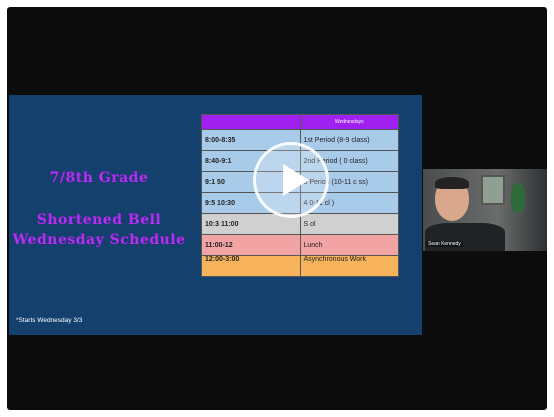 The height and width of the screenshot is (417, 554). What do you see at coordinates (349, 245) in the screenshot?
I see `row-activity: Lunch` at bounding box center [349, 245].